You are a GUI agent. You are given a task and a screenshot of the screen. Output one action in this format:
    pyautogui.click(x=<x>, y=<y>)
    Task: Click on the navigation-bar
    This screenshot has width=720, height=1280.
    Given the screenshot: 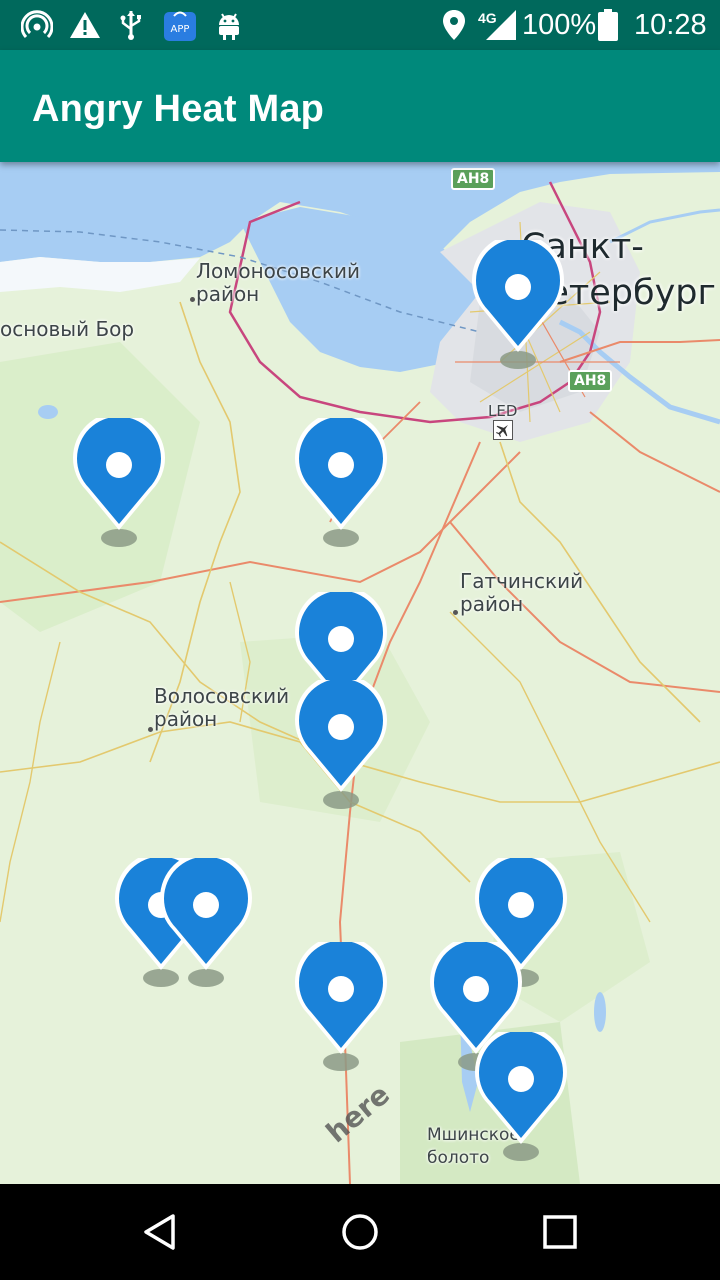 What is the action you would take?
    pyautogui.click(x=360, y=1232)
    